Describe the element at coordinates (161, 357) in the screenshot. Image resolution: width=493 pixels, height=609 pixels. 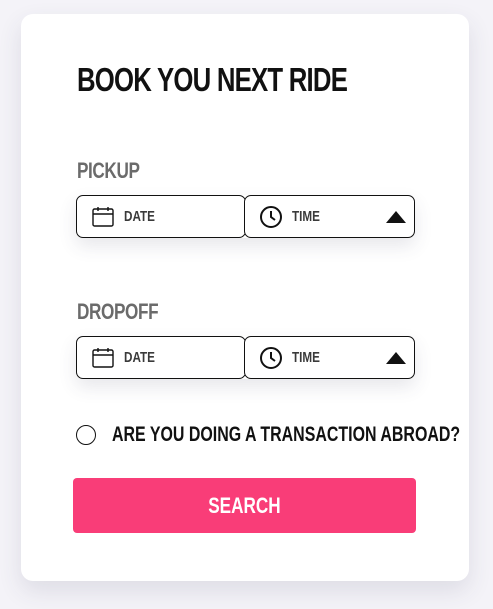
I see `dropoff-date-field: DATE` at that location.